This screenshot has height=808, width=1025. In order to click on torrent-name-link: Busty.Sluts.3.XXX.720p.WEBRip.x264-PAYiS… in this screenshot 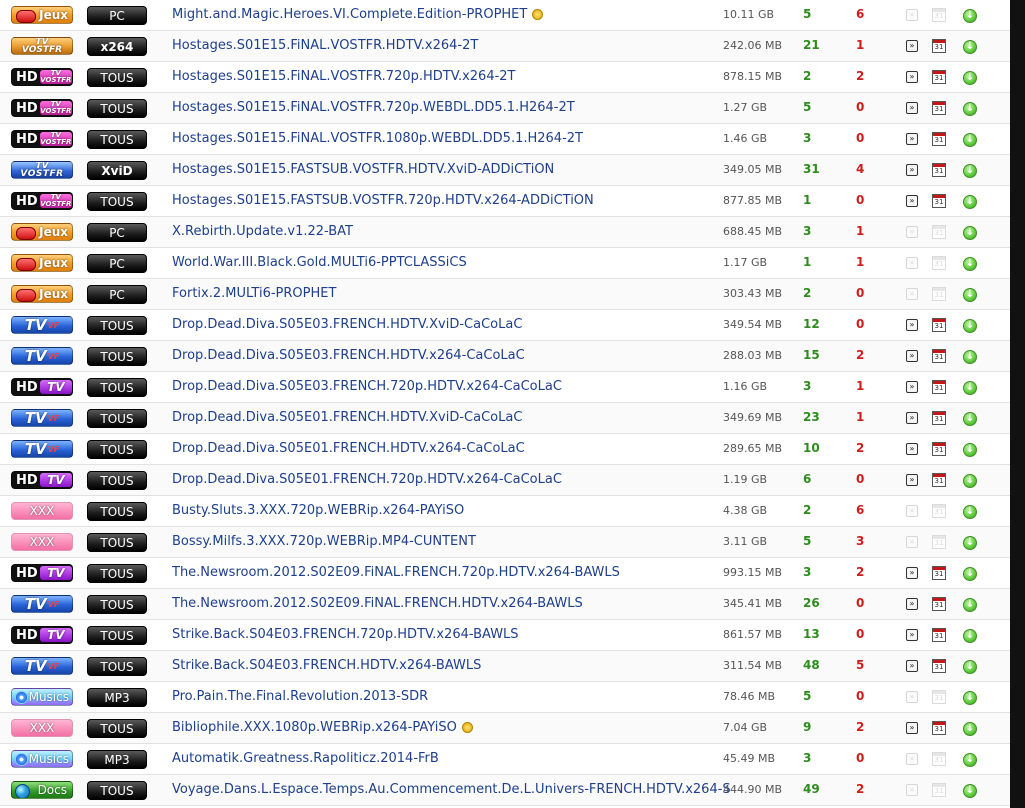, I will do `click(318, 510)`.